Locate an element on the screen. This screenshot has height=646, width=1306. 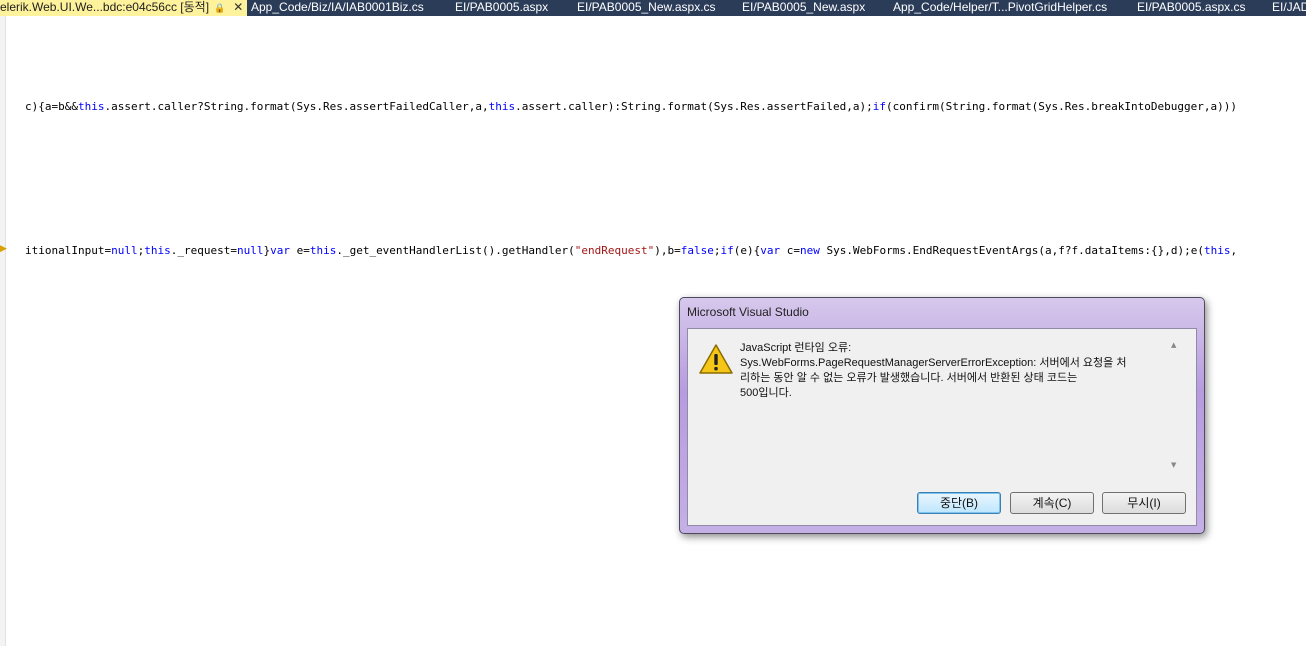
tab-pab0005-new-aspx: EI/PAB0005_New.aspx is located at coordinates (803, 8).